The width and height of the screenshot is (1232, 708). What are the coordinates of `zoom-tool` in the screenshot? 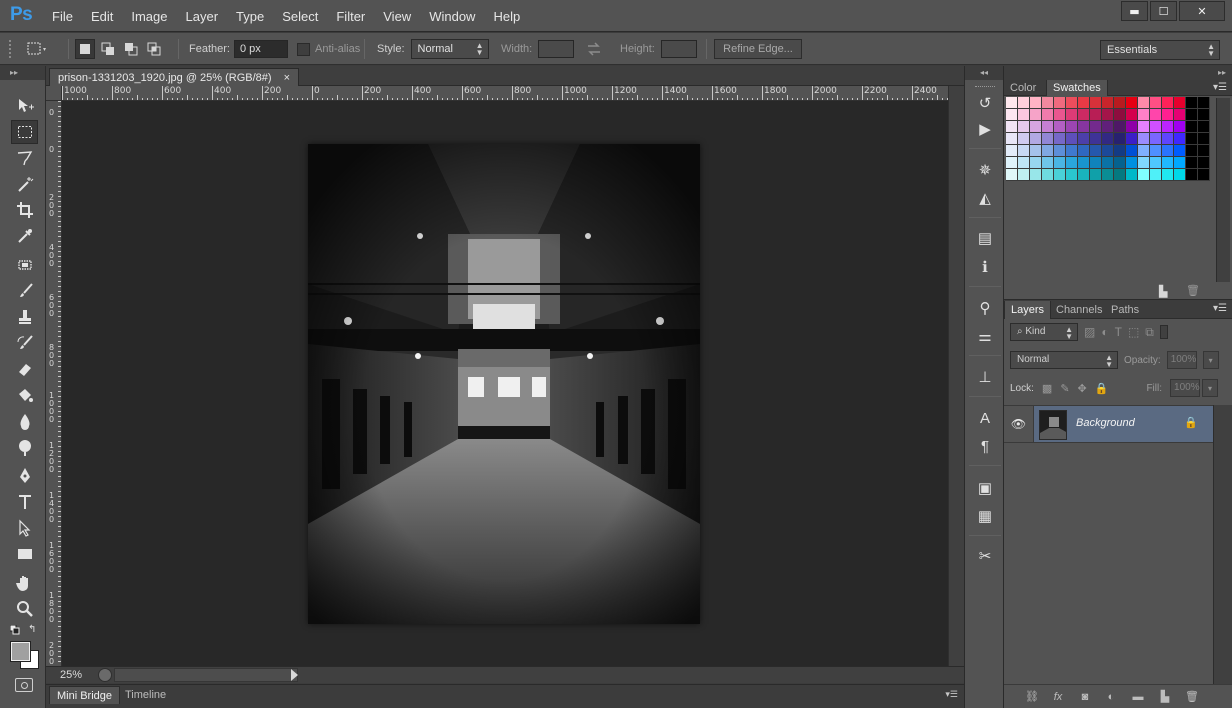 It's located at (24, 609).